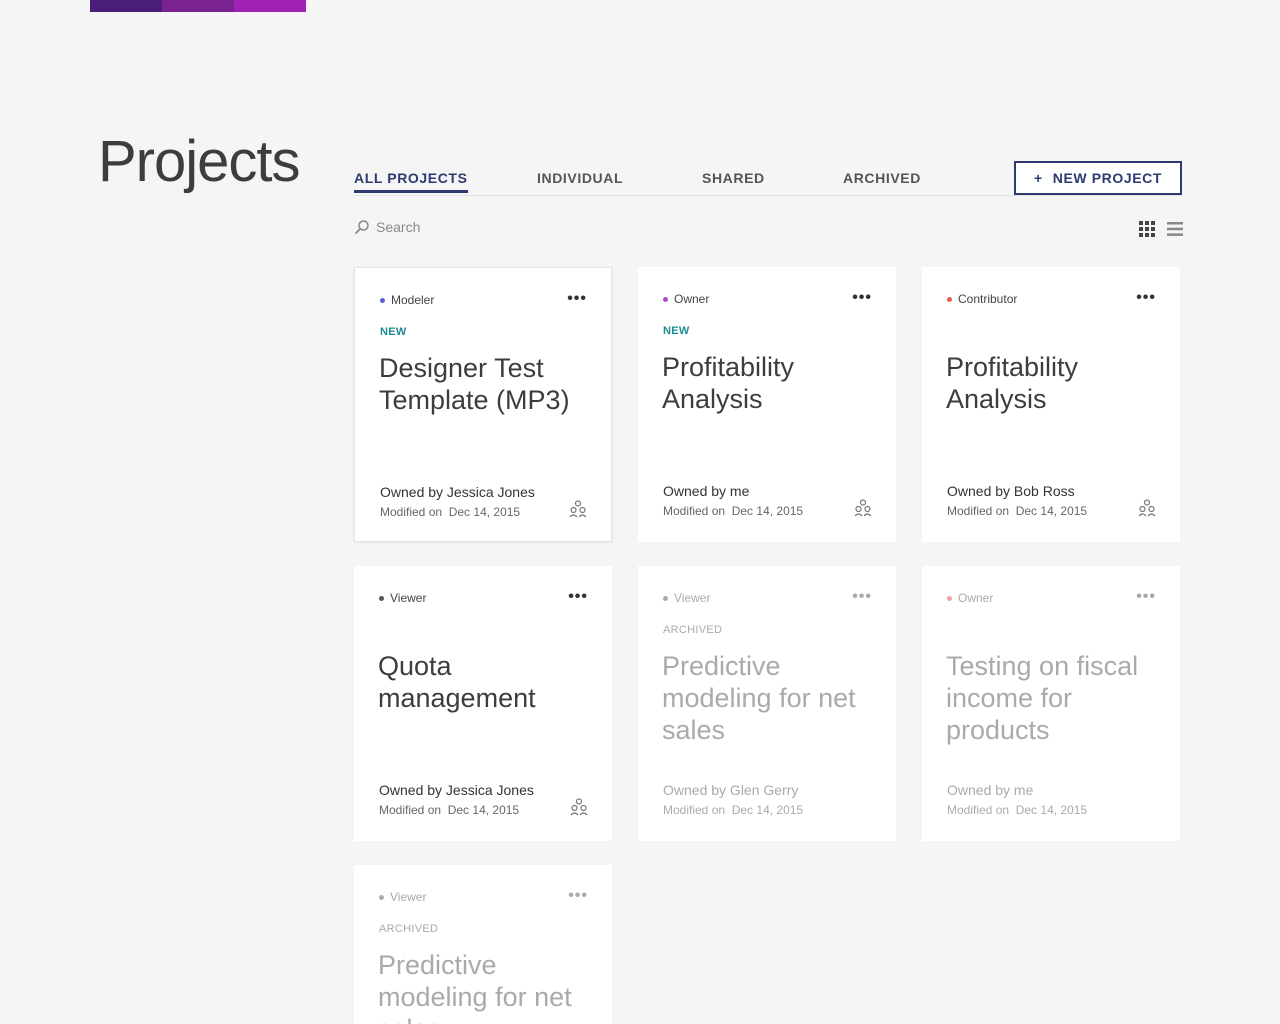 This screenshot has height=1024, width=1280. I want to click on project-title: Quota management, so click(478, 682).